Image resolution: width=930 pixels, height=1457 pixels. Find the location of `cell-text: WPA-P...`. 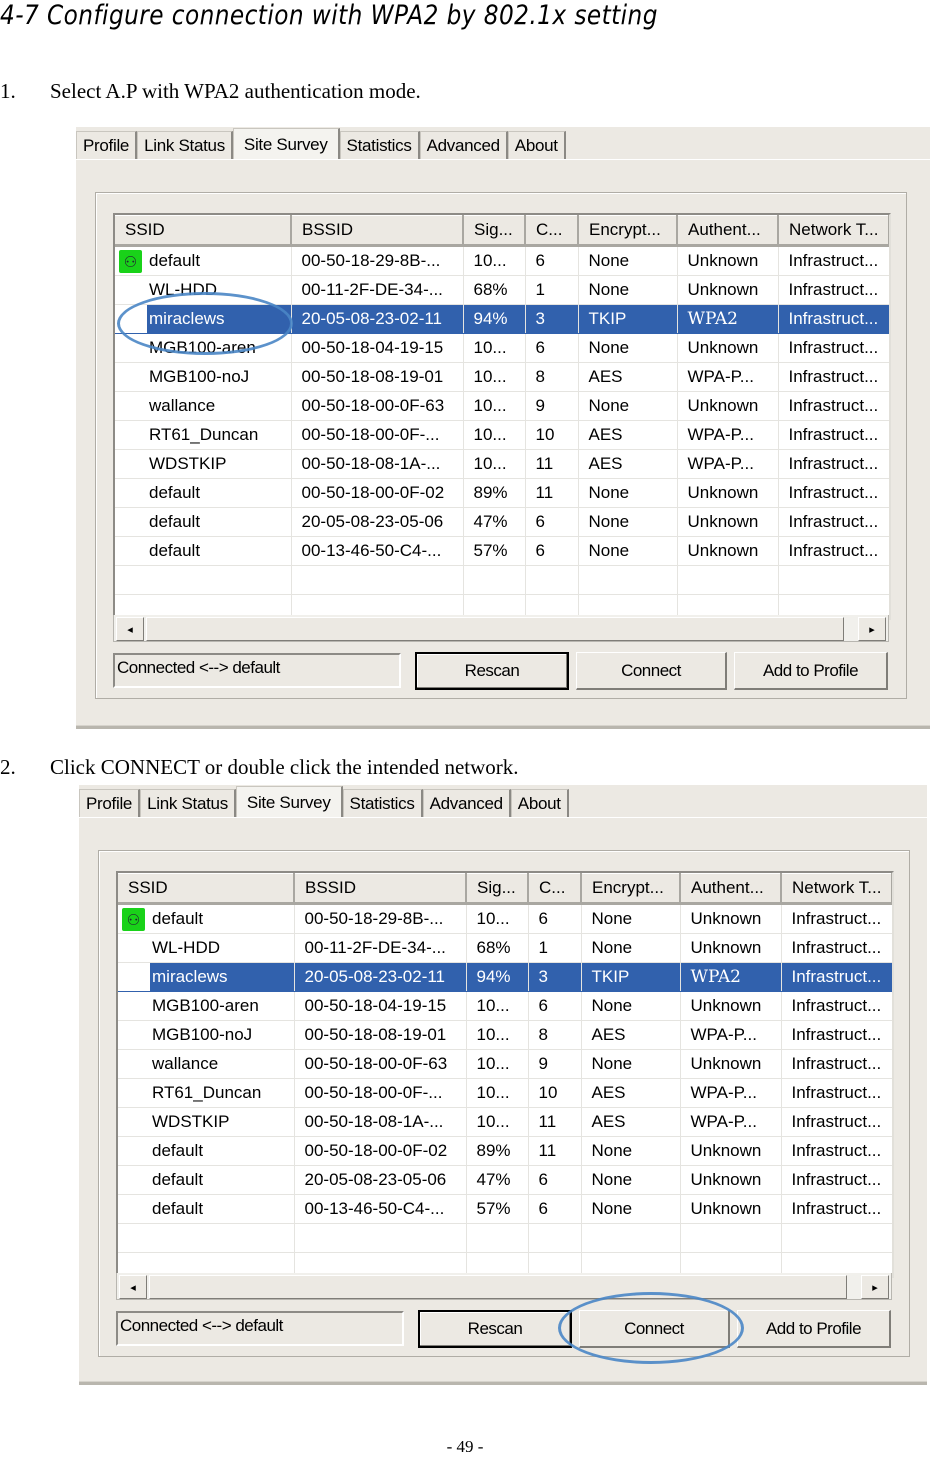

cell-text: WPA-P... is located at coordinates (720, 463).